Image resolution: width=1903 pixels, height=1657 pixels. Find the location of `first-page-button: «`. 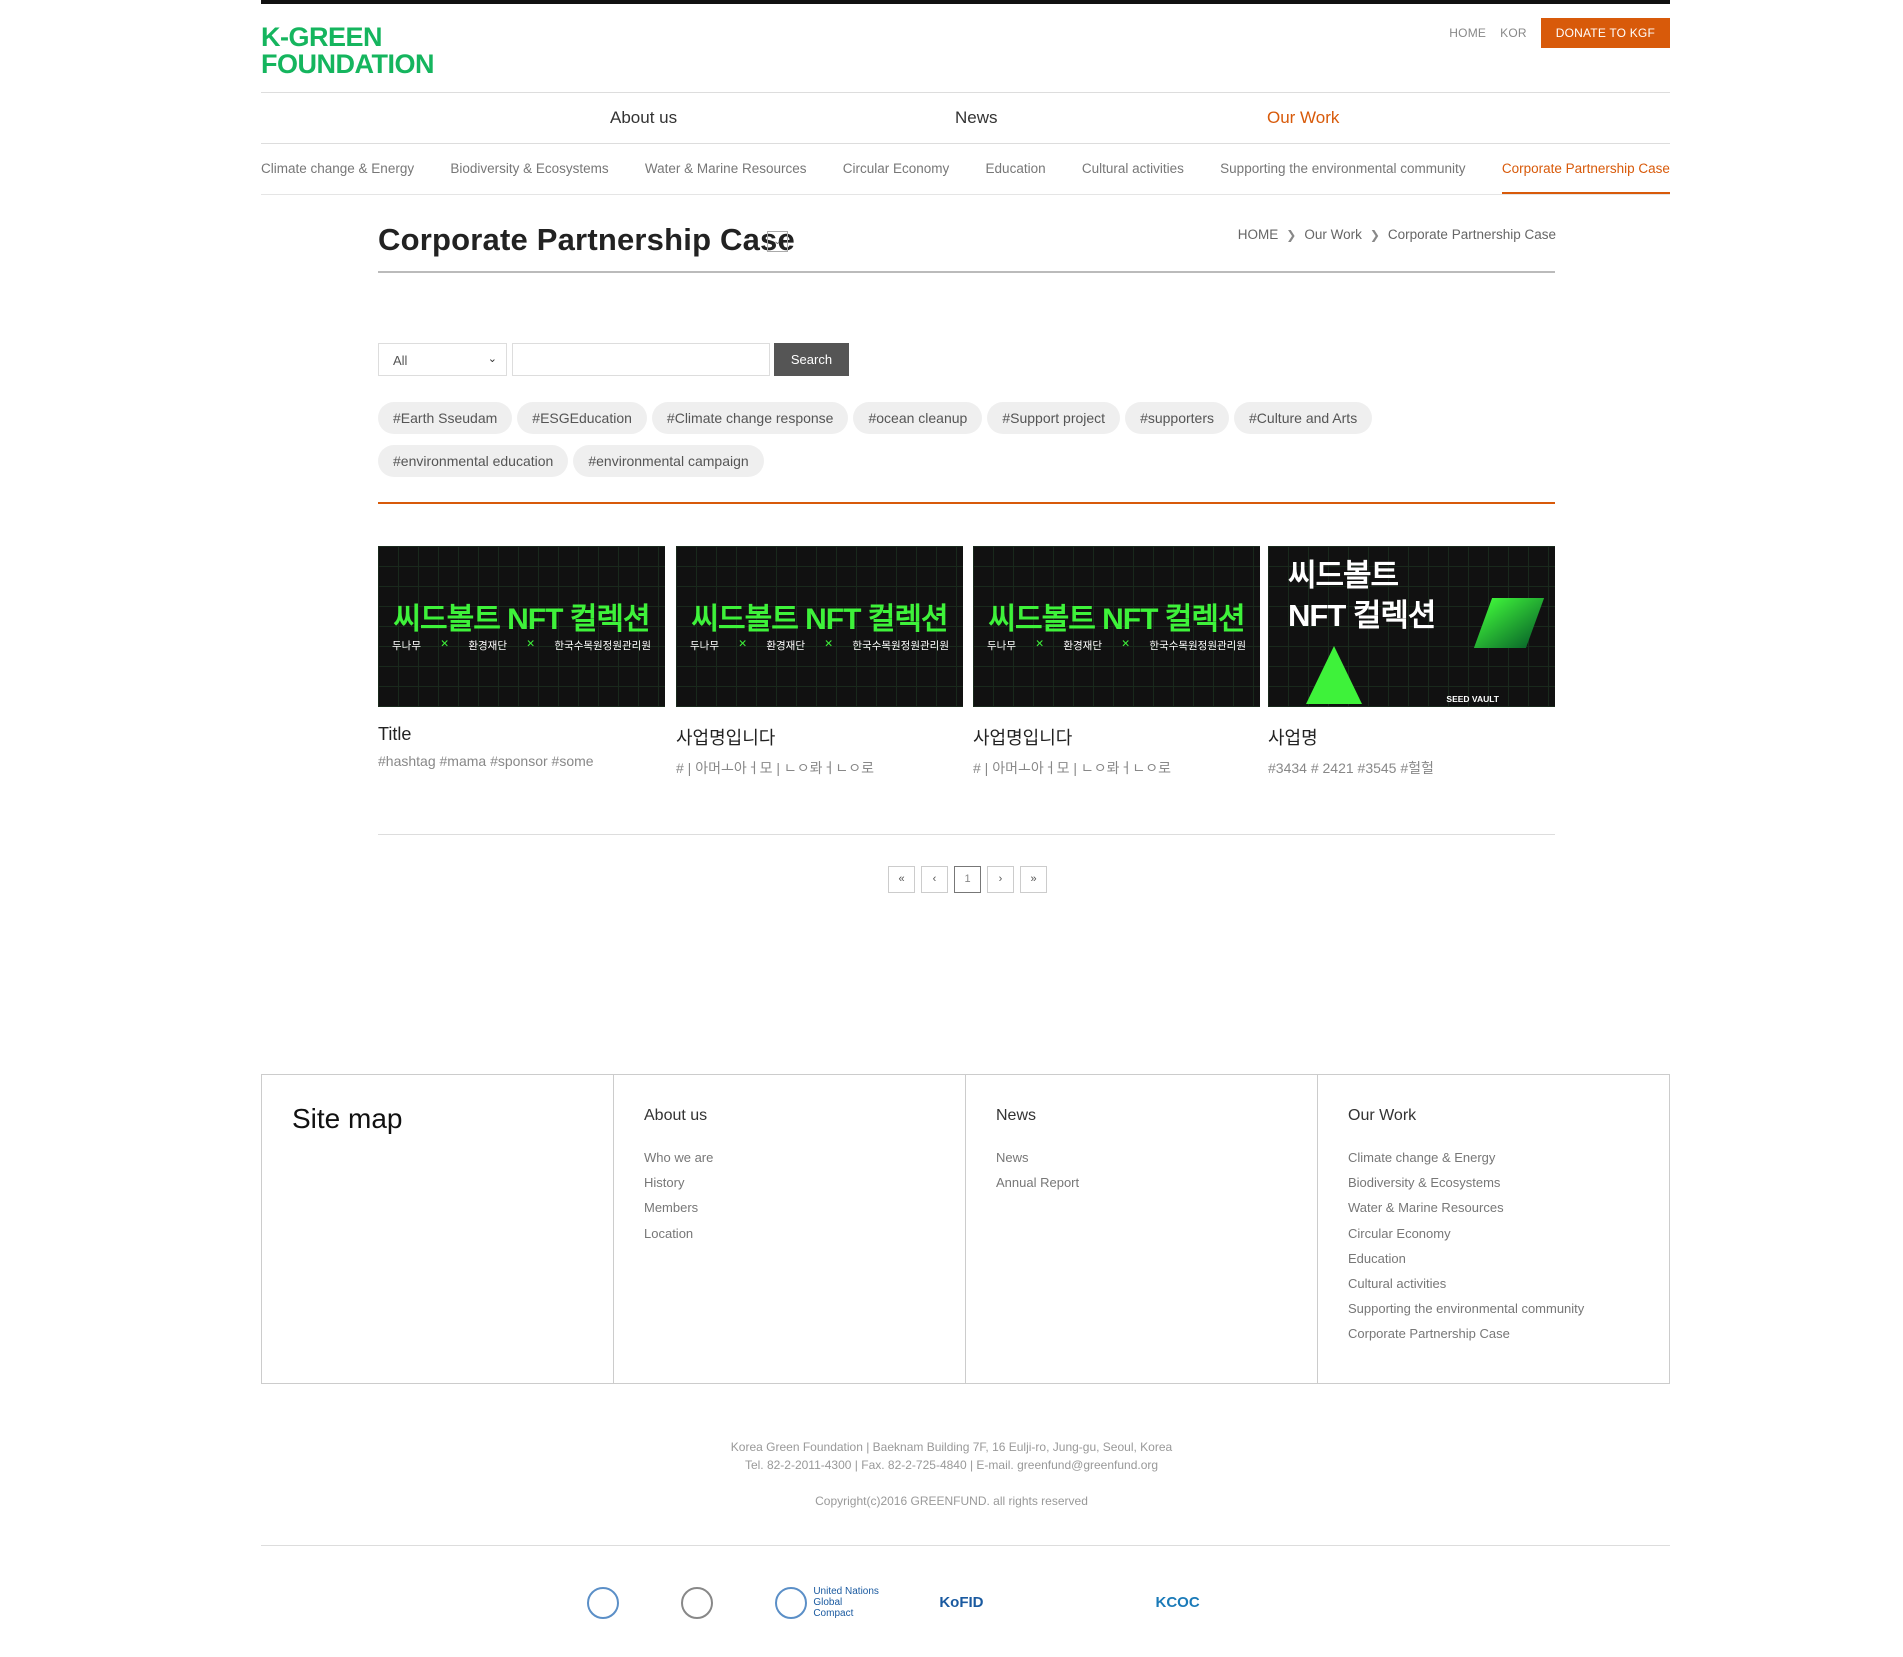

first-page-button: « is located at coordinates (901, 879).